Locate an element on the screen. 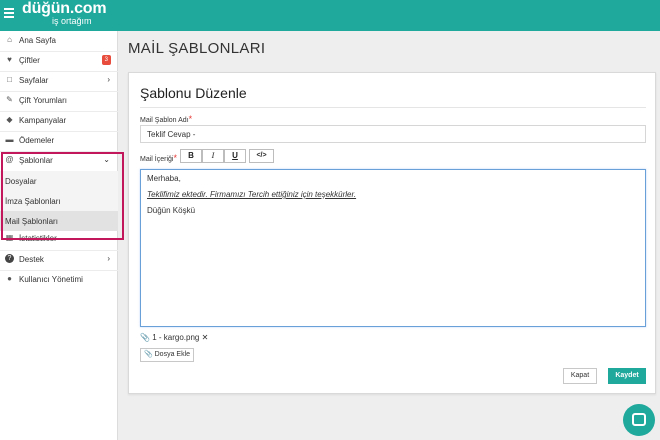 Image resolution: width=660 pixels, height=440 pixels. chat-icon is located at coordinates (639, 419).